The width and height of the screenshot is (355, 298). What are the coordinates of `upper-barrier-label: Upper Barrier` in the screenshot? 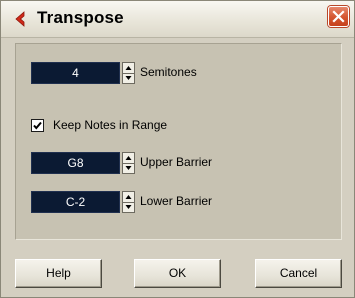 It's located at (176, 162).